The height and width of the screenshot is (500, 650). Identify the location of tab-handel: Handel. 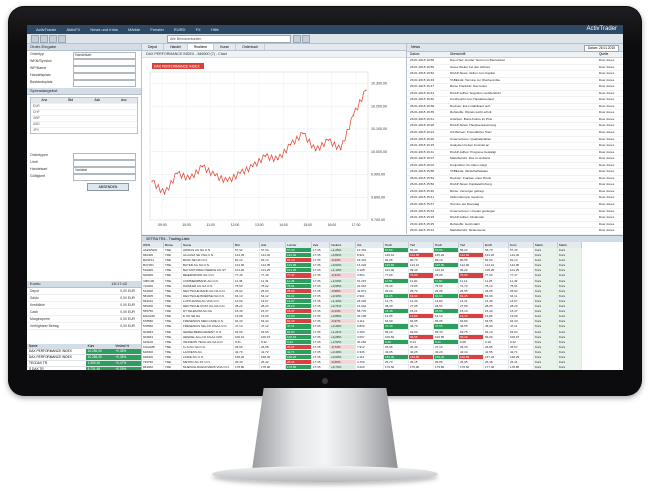
(176, 47).